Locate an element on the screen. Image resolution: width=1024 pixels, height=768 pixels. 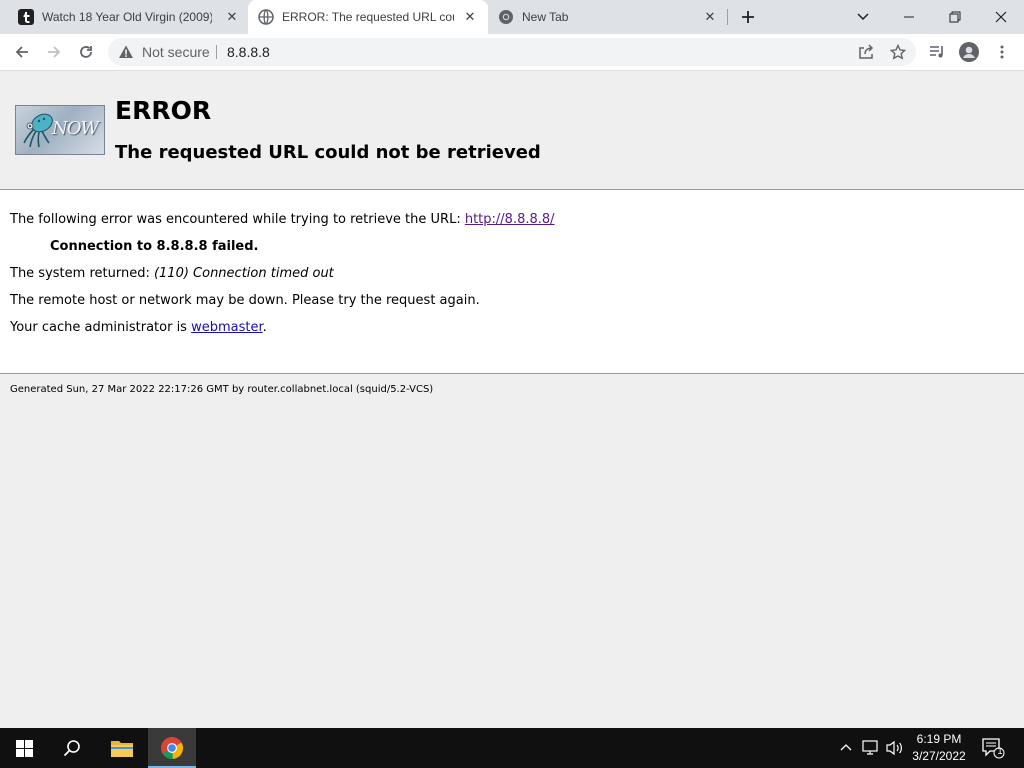
restore-button is located at coordinates (955, 17).